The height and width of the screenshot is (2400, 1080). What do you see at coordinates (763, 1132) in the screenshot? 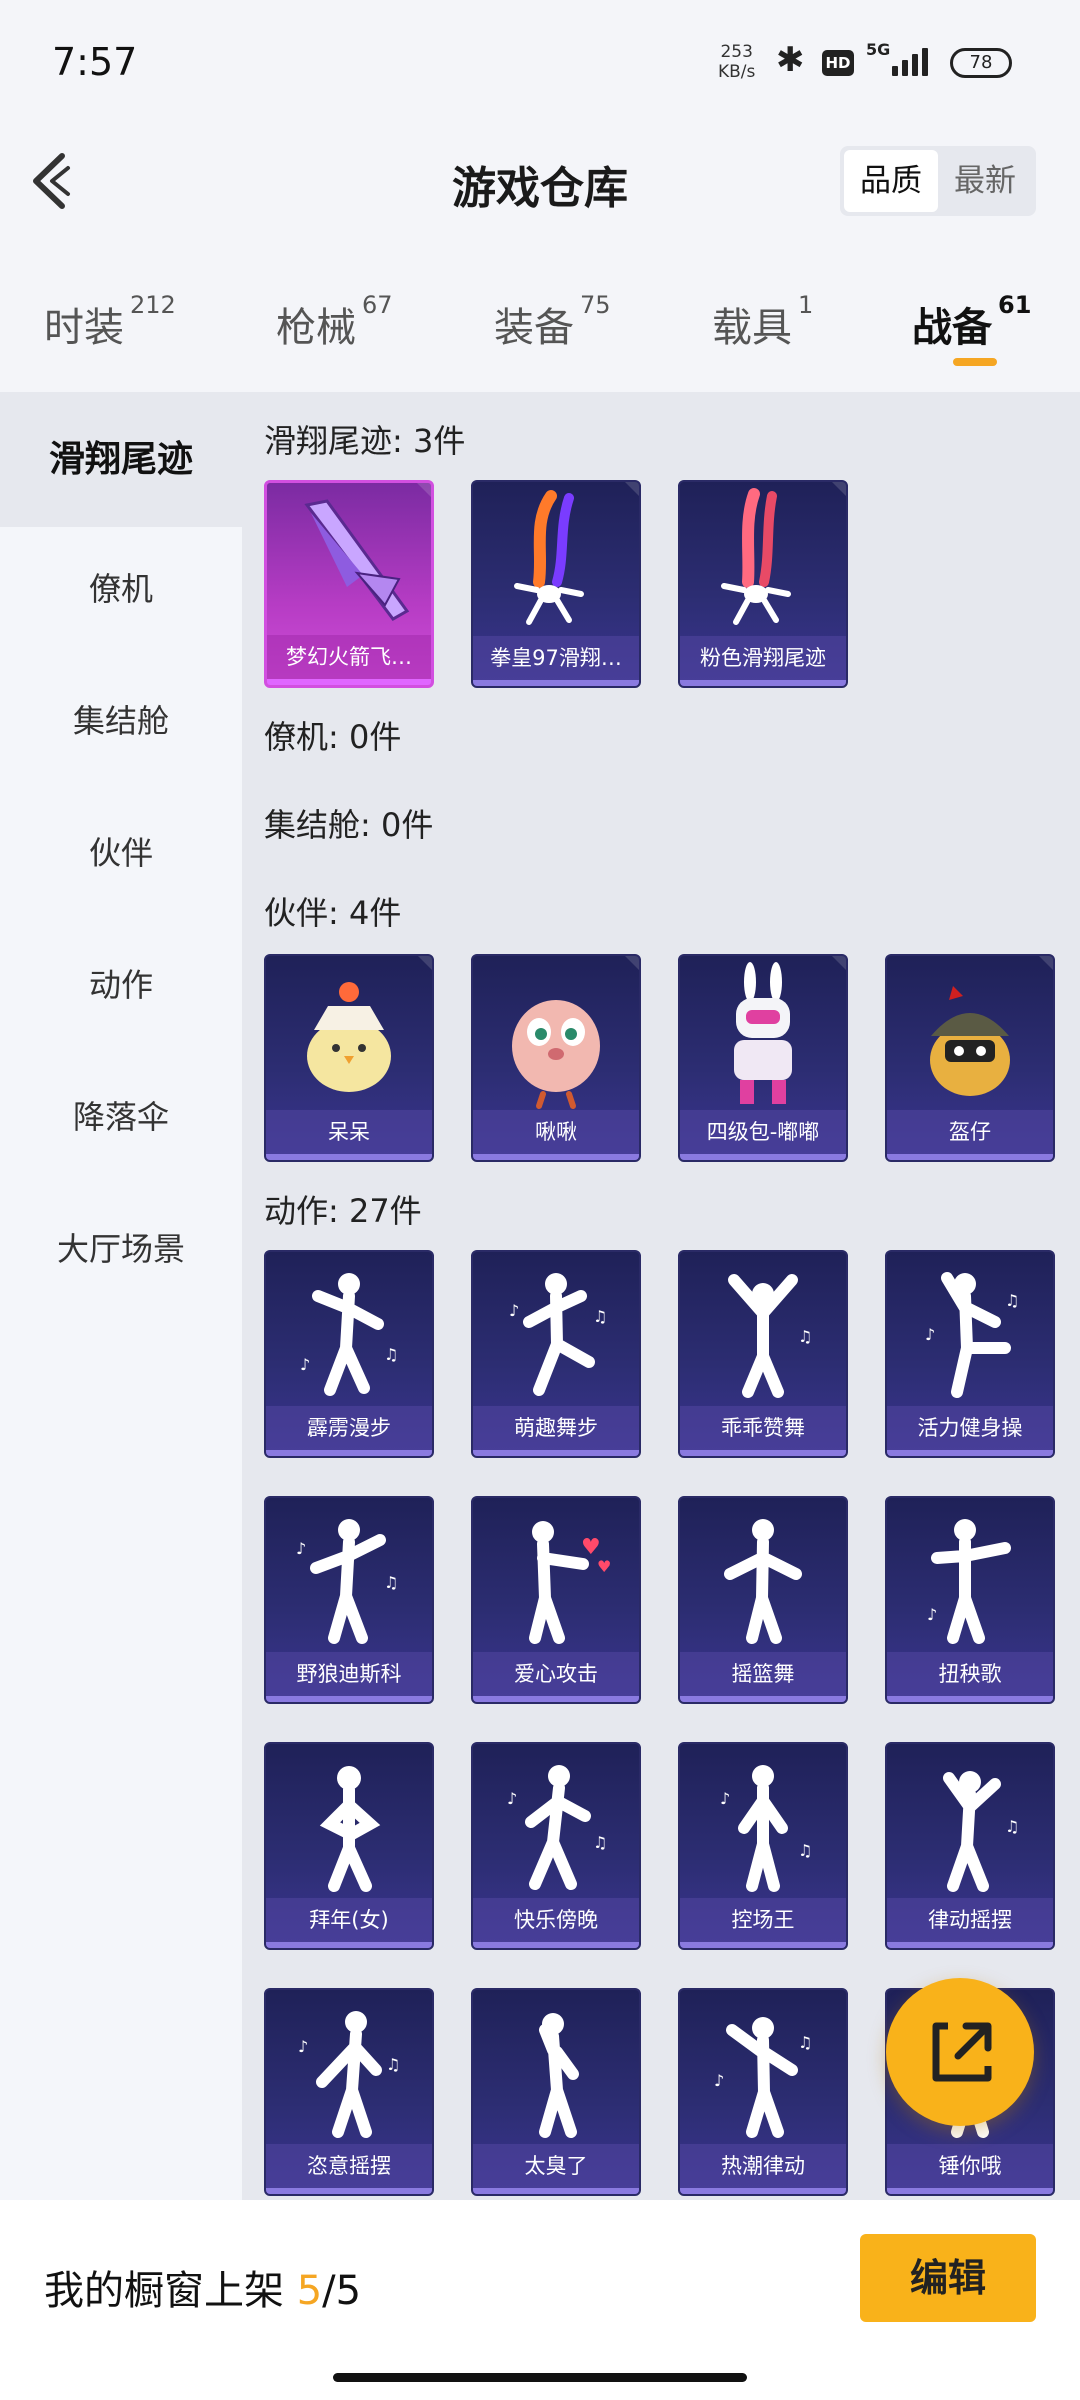
I see `item-label: 四级包-嘟嘟` at bounding box center [763, 1132].